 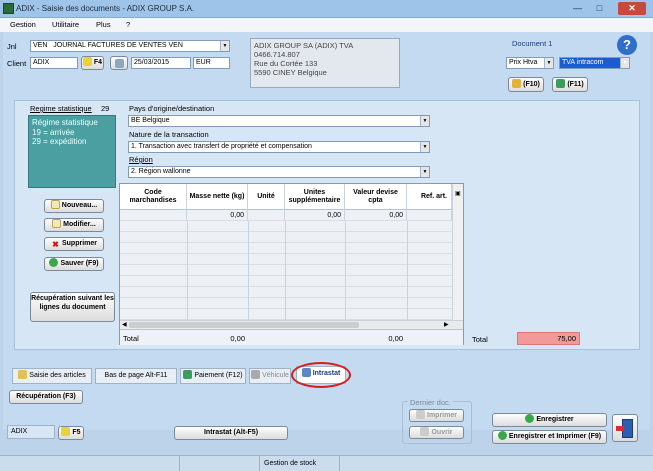 What do you see at coordinates (570, 84) in the screenshot?
I see `f11-button: (F11)` at bounding box center [570, 84].